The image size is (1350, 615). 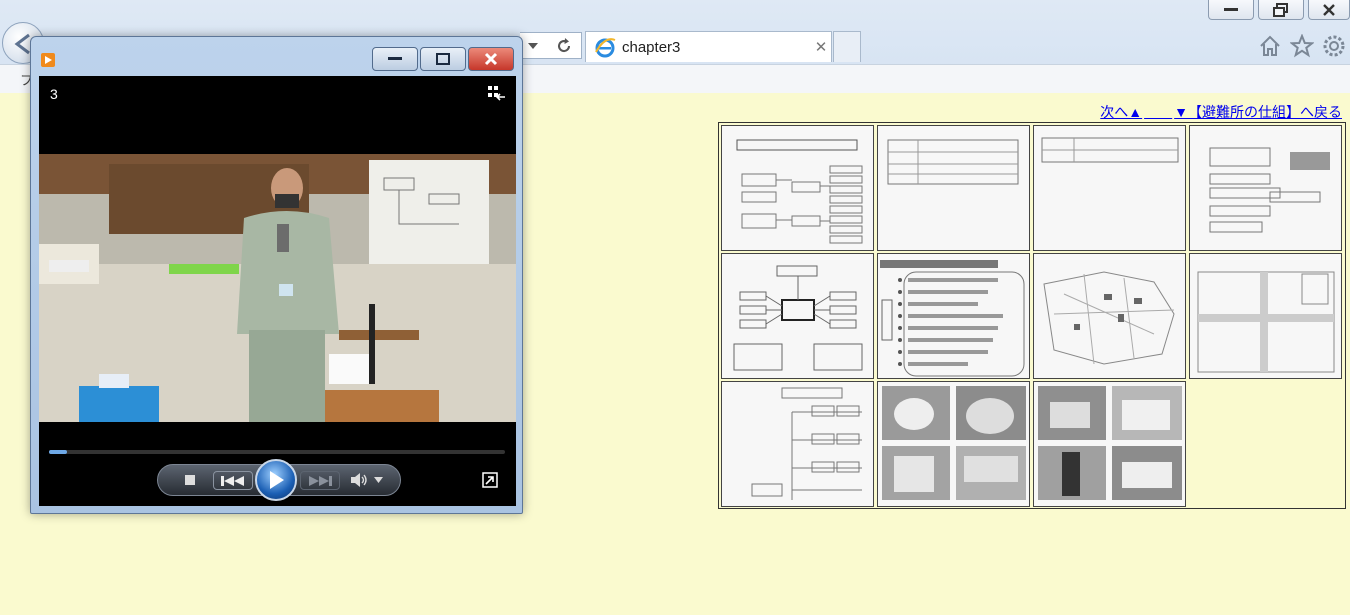 What do you see at coordinates (1258, 112) in the screenshot?
I see `back-to-shelter-link: ▼【避難所の仕組】へ戻る` at bounding box center [1258, 112].